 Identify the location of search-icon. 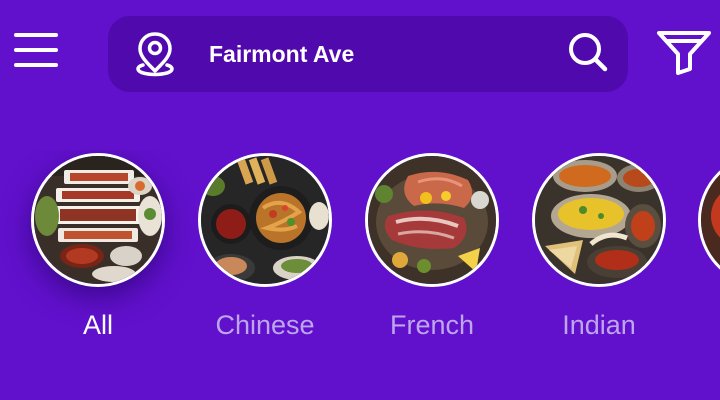
(589, 52).